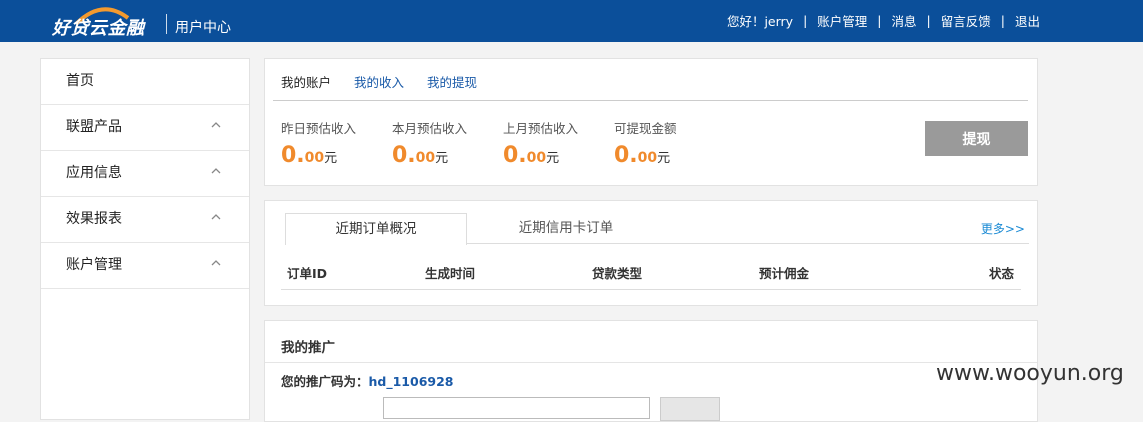 The image size is (1143, 422). Describe the element at coordinates (784, 272) in the screenshot. I see `column-header: 预计佣金` at that location.